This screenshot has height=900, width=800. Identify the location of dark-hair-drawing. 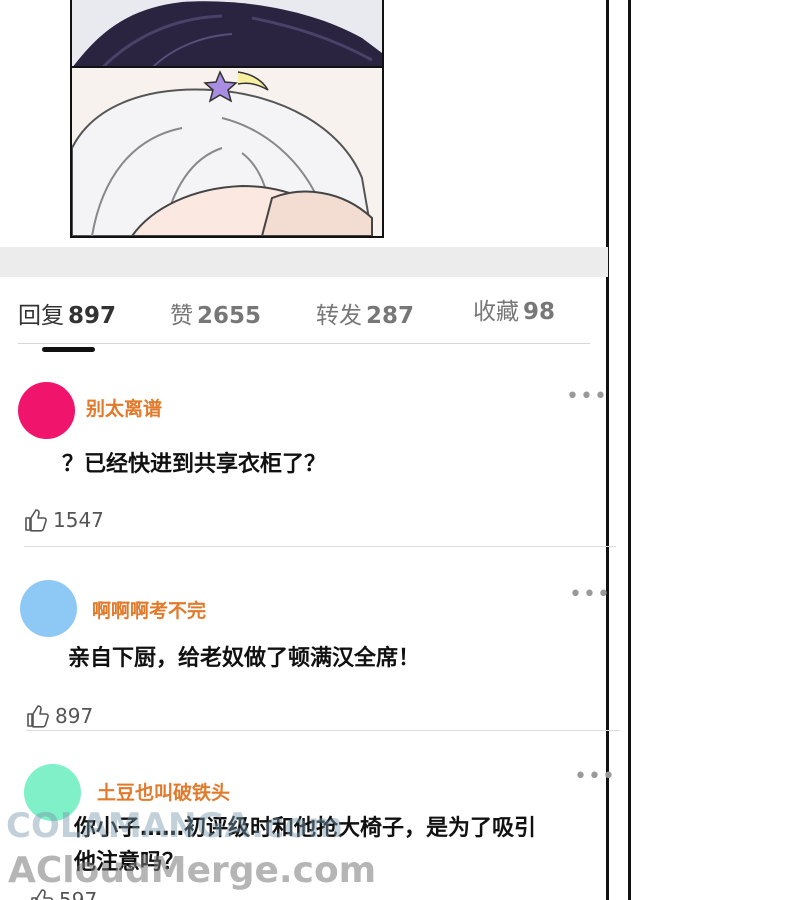
(227, 34).